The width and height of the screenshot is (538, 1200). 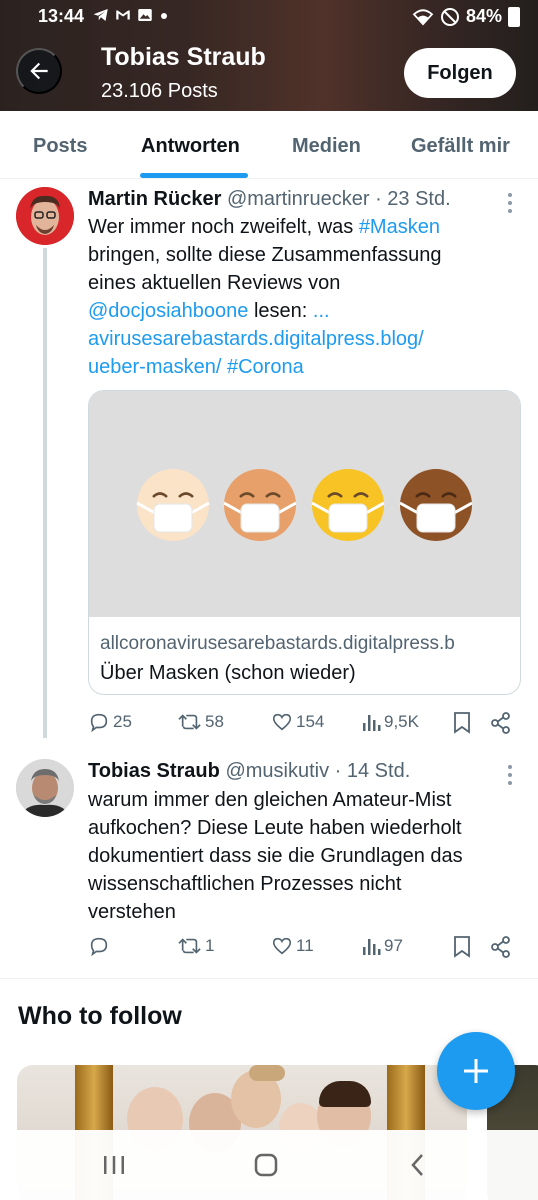 What do you see at coordinates (123, 15) in the screenshot?
I see `gmail-icon` at bounding box center [123, 15].